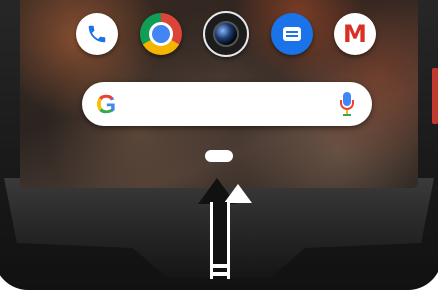 The image size is (438, 290). I want to click on gmail-icon: M, so click(355, 34).